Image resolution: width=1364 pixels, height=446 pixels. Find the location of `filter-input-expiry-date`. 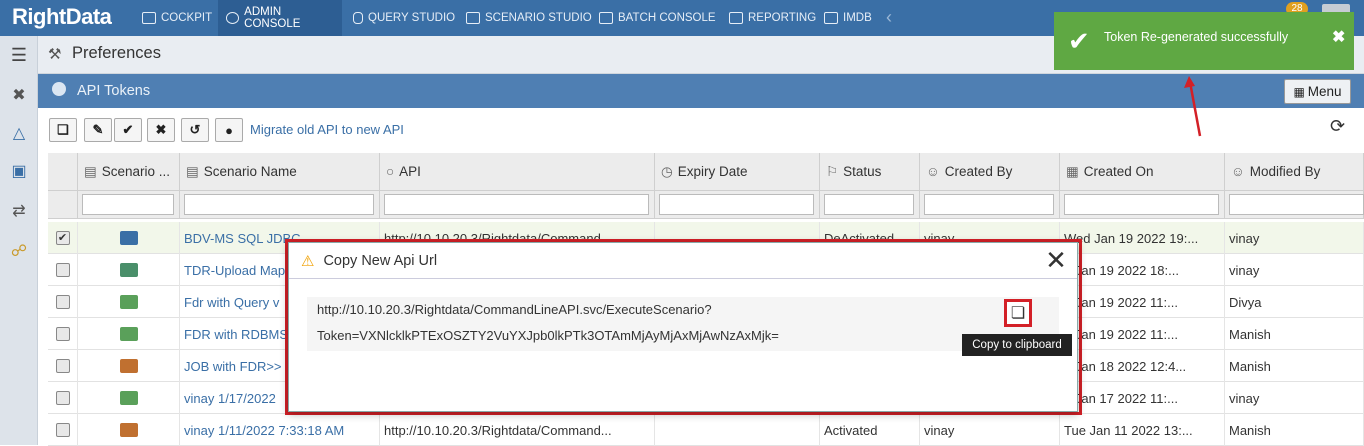

filter-input-expiry-date is located at coordinates (736, 204).